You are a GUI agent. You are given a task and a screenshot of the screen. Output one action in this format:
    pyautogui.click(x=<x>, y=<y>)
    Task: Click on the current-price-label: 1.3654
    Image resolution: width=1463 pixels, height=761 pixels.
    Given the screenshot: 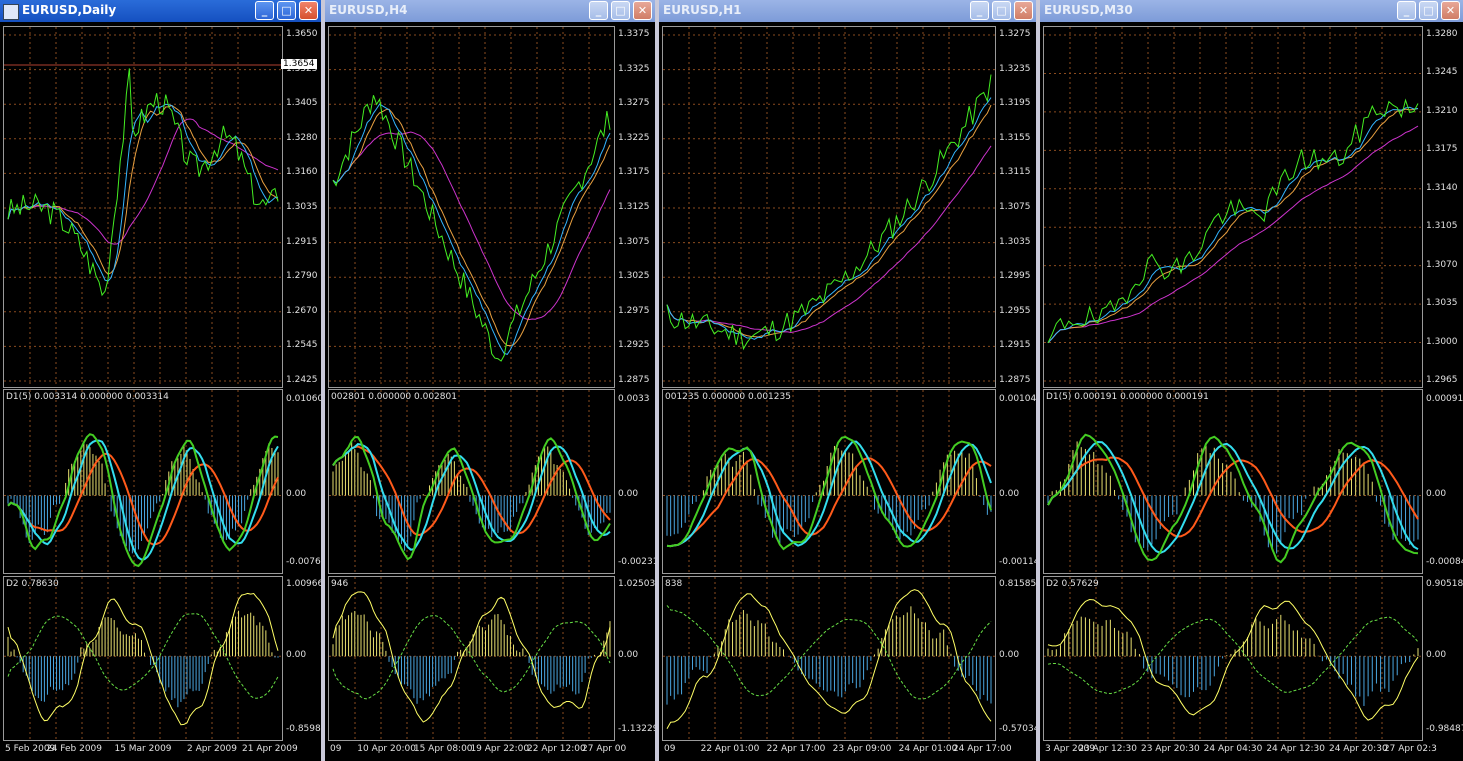 What is the action you would take?
    pyautogui.click(x=299, y=64)
    